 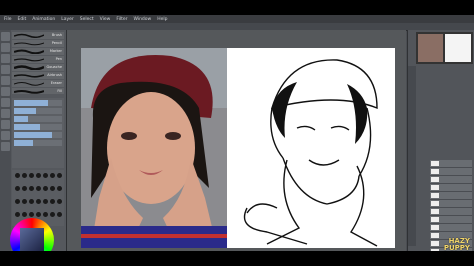 What do you see at coordinates (440, 143) in the screenshot?
I see `right-panel` at bounding box center [440, 143].